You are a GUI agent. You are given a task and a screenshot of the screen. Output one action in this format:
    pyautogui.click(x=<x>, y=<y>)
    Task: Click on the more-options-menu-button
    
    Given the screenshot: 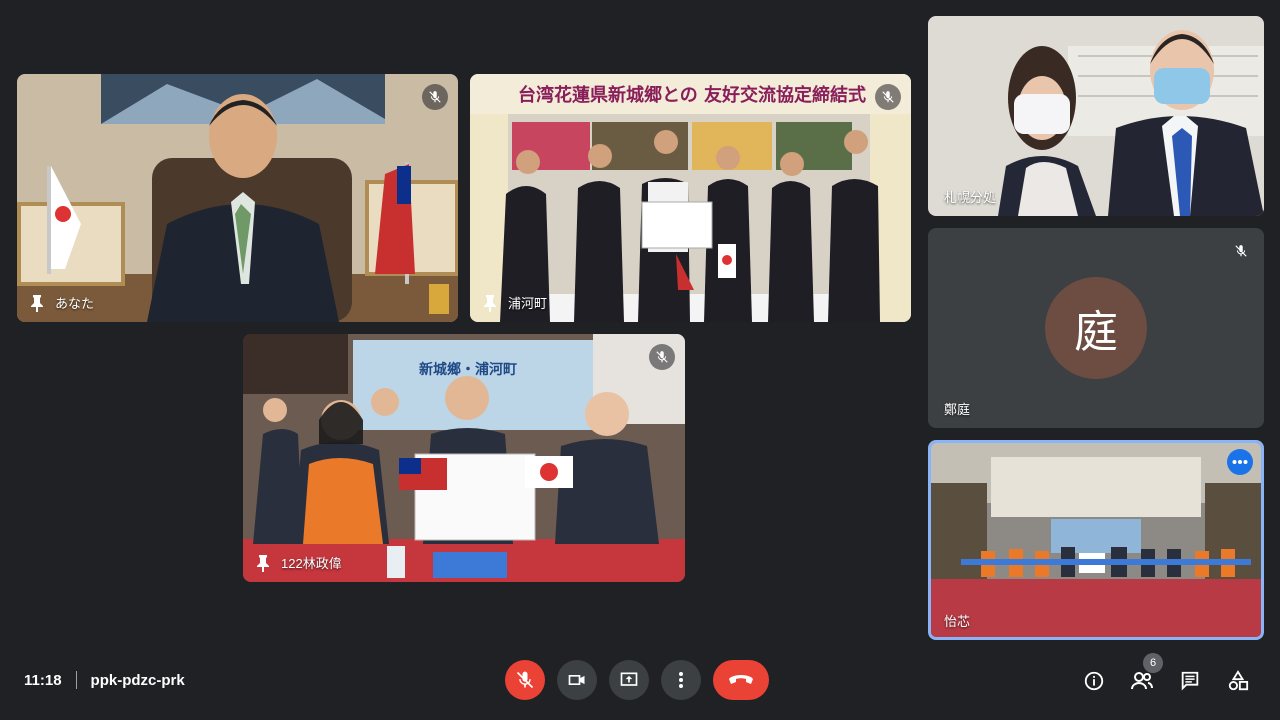 What is the action you would take?
    pyautogui.click(x=681, y=680)
    